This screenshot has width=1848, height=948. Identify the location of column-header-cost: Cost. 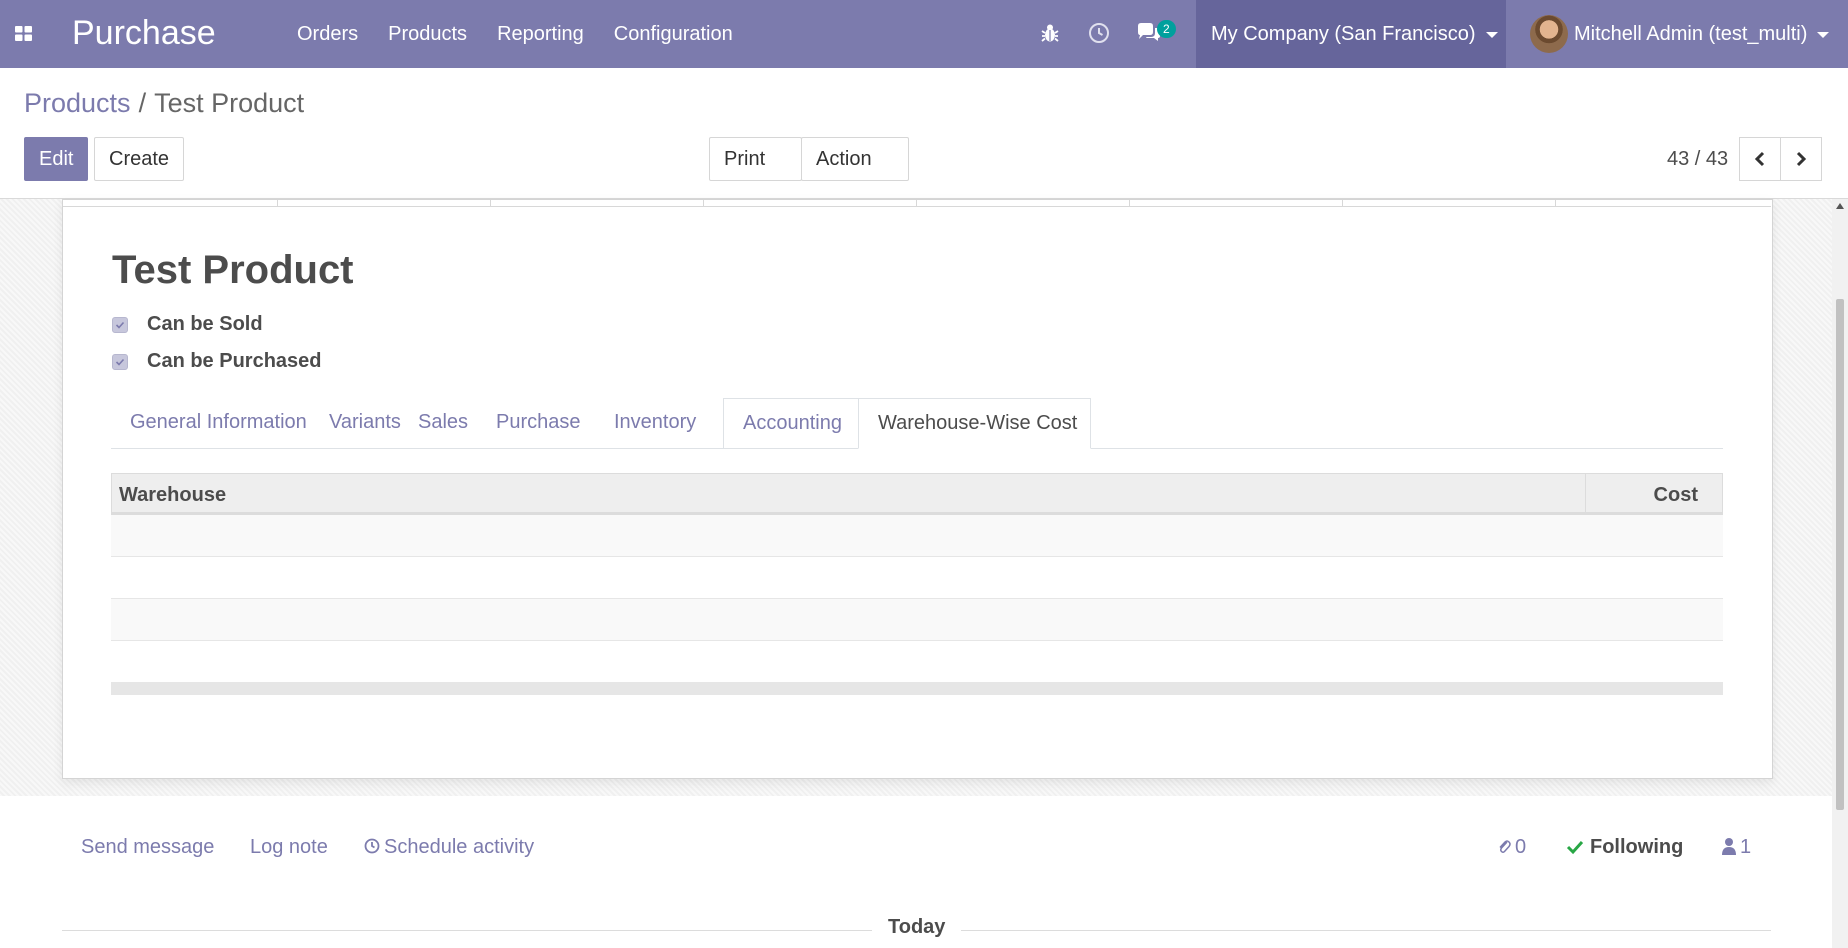
(1676, 495).